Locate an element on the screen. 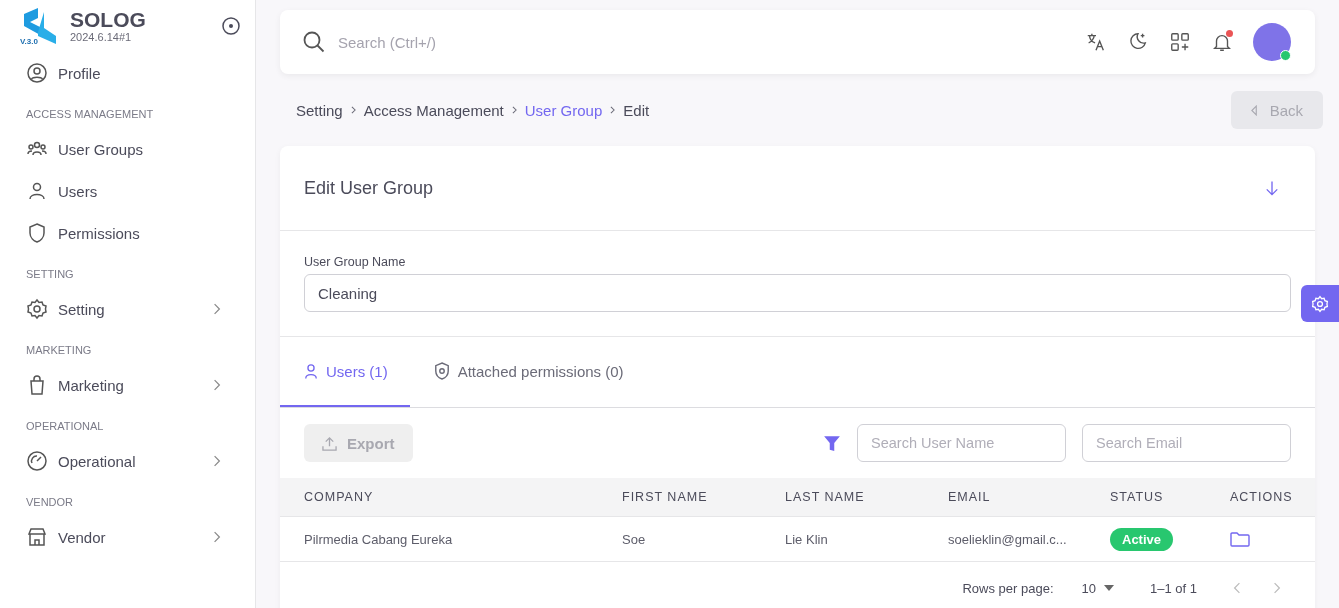  profile-menu-item: Profile is located at coordinates (126, 73).